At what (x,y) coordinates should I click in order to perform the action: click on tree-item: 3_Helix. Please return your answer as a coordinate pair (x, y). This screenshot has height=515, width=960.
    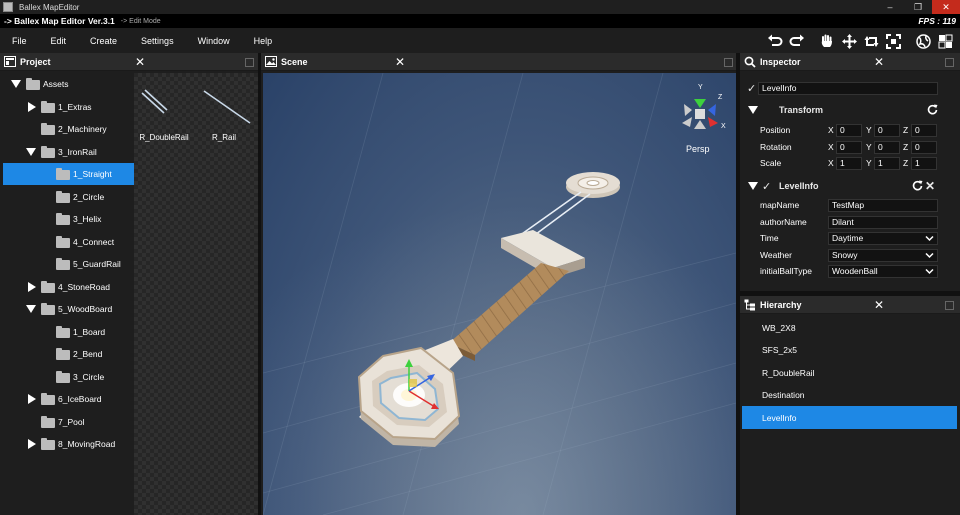
    Looking at the image, I should click on (68, 219).